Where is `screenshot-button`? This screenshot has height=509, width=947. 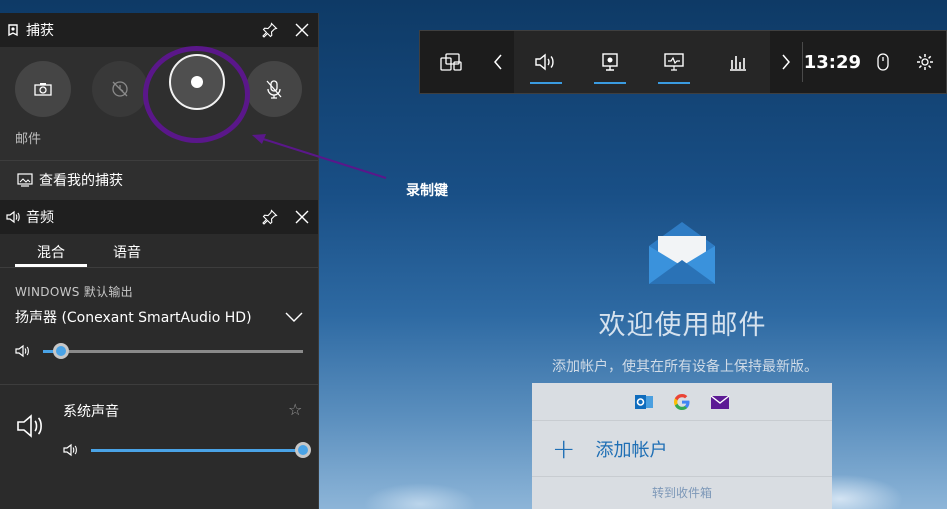 screenshot-button is located at coordinates (43, 89).